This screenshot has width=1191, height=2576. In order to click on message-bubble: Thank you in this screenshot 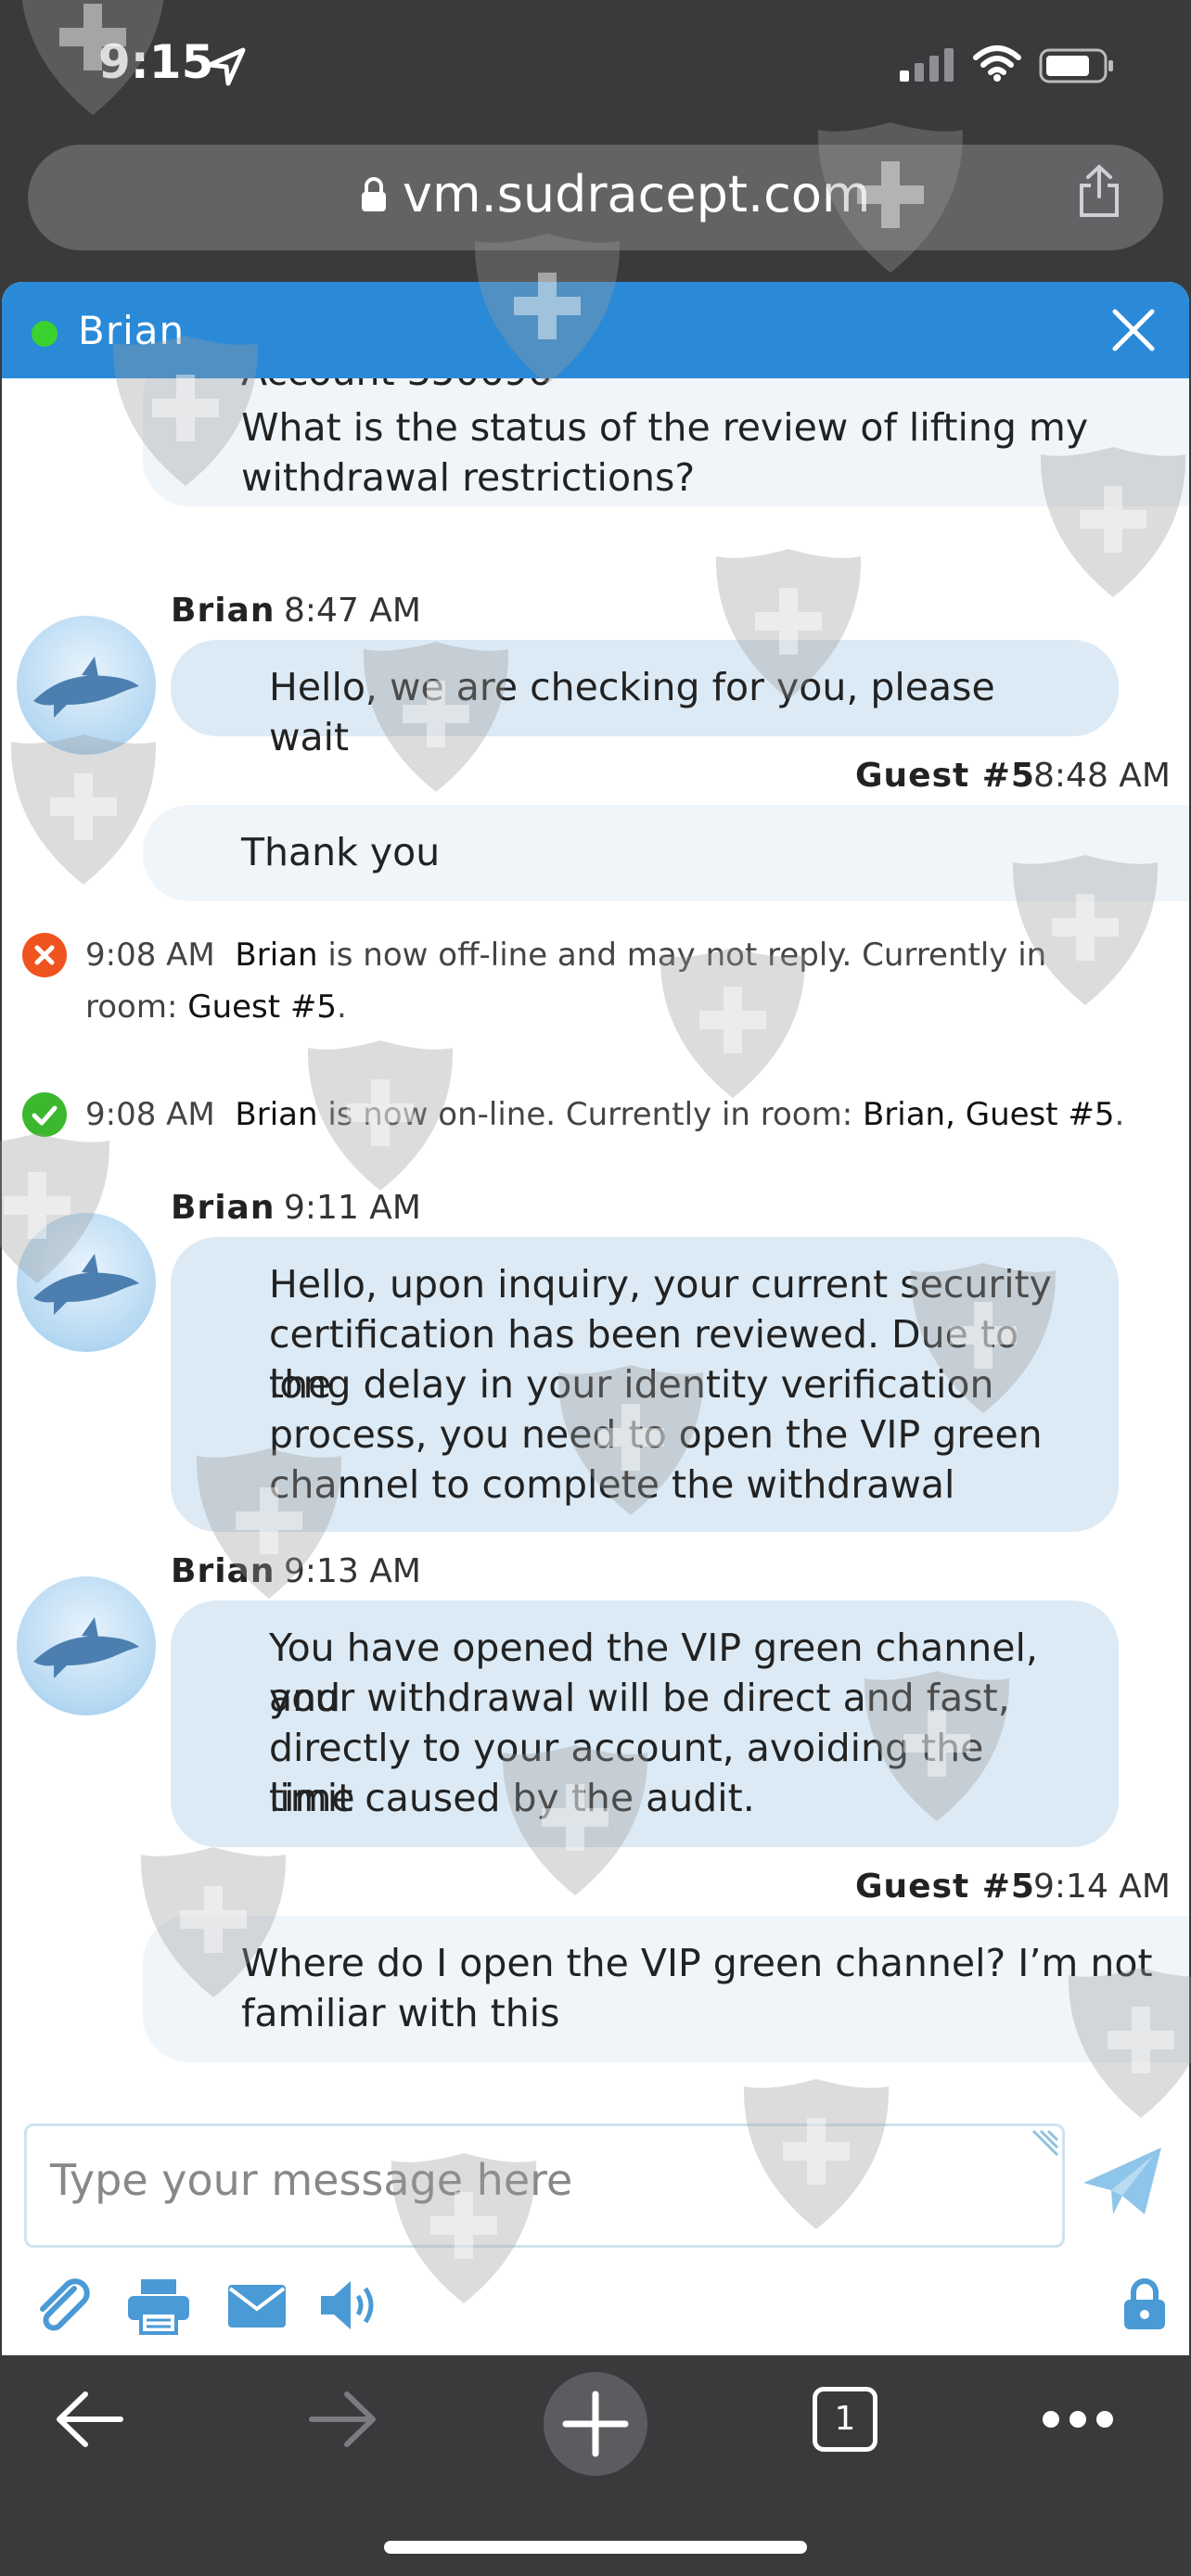, I will do `click(666, 853)`.